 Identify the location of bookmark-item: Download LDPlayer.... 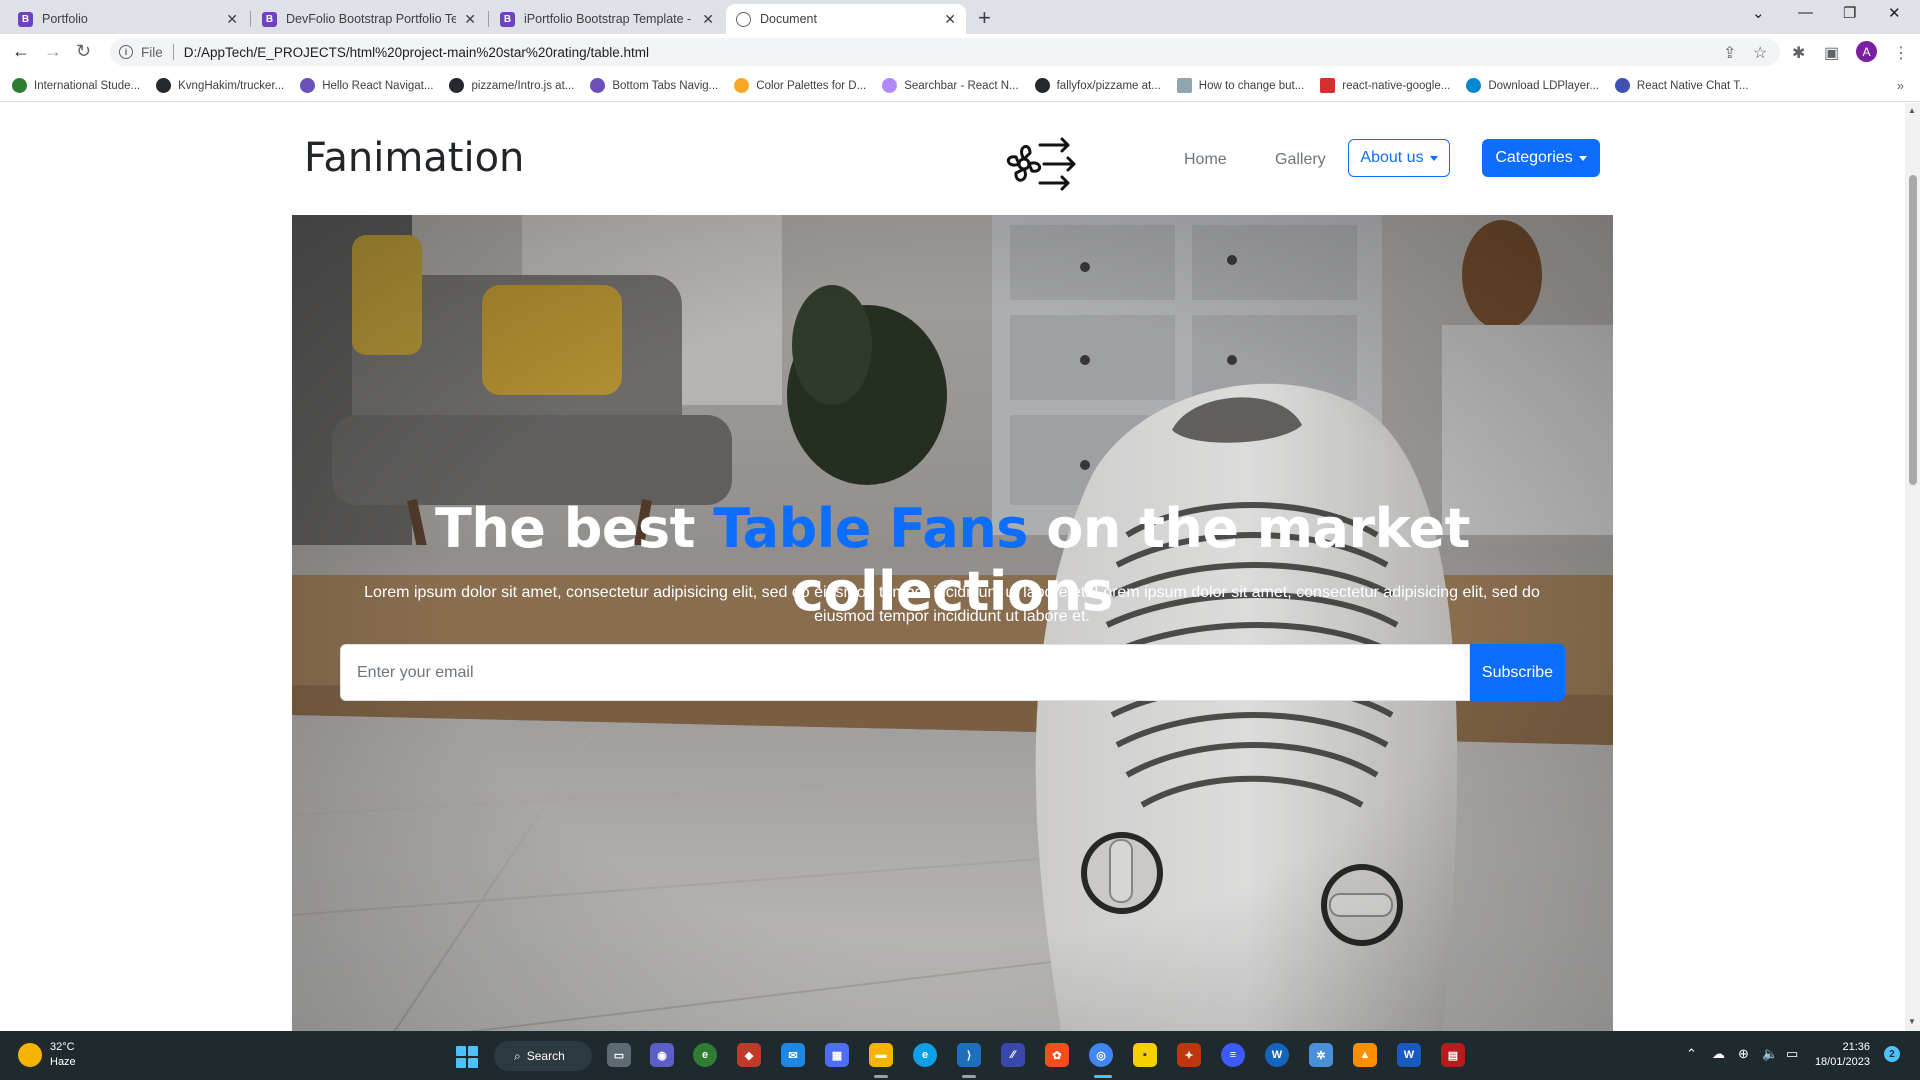
(1532, 85).